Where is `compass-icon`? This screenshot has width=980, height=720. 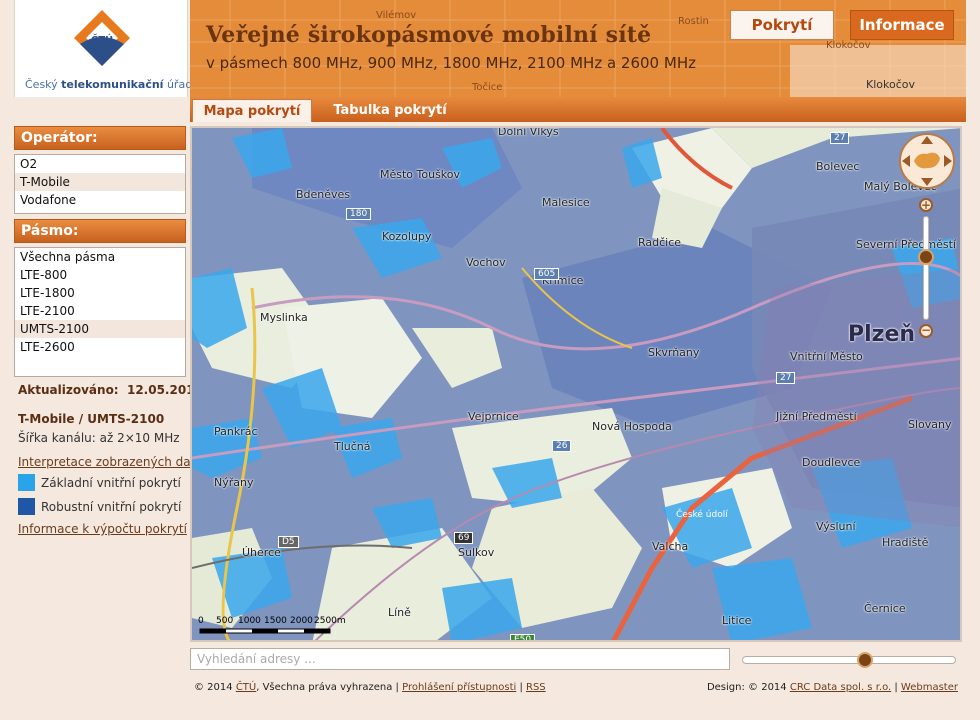 compass-icon is located at coordinates (927, 161).